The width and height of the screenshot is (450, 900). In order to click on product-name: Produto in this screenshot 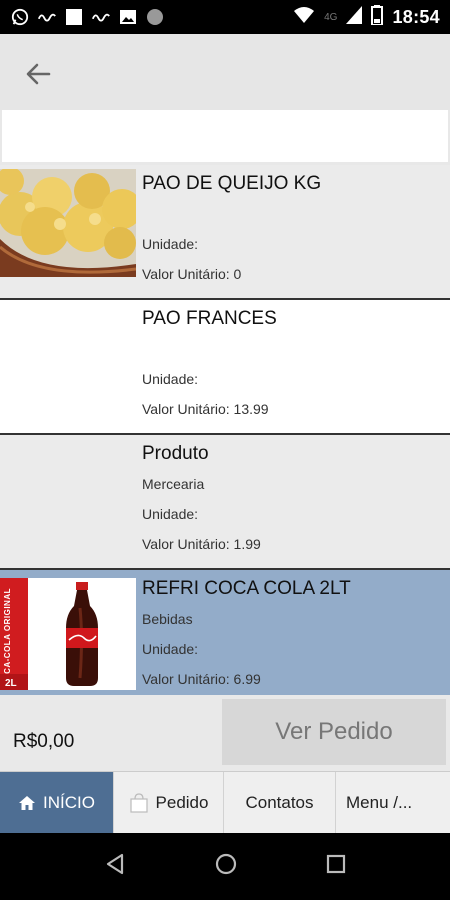, I will do `click(175, 453)`.